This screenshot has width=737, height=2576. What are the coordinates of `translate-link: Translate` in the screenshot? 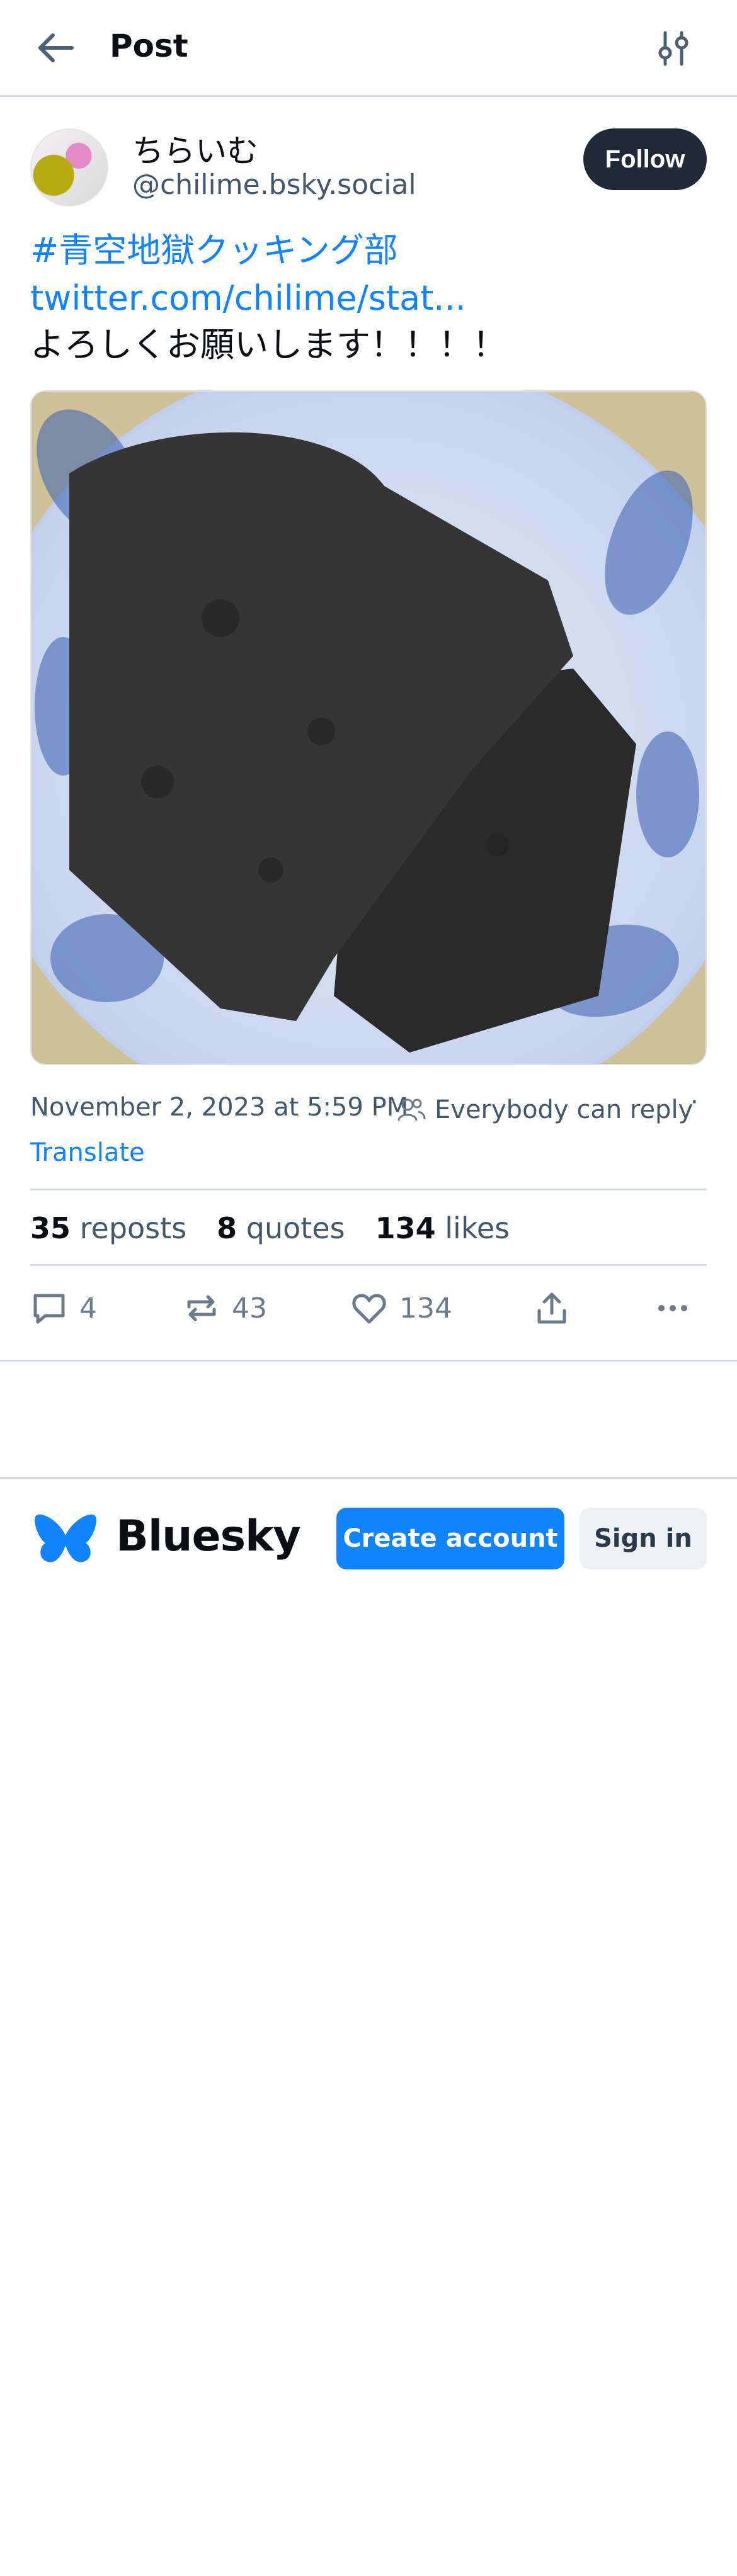 It's located at (88, 1152).